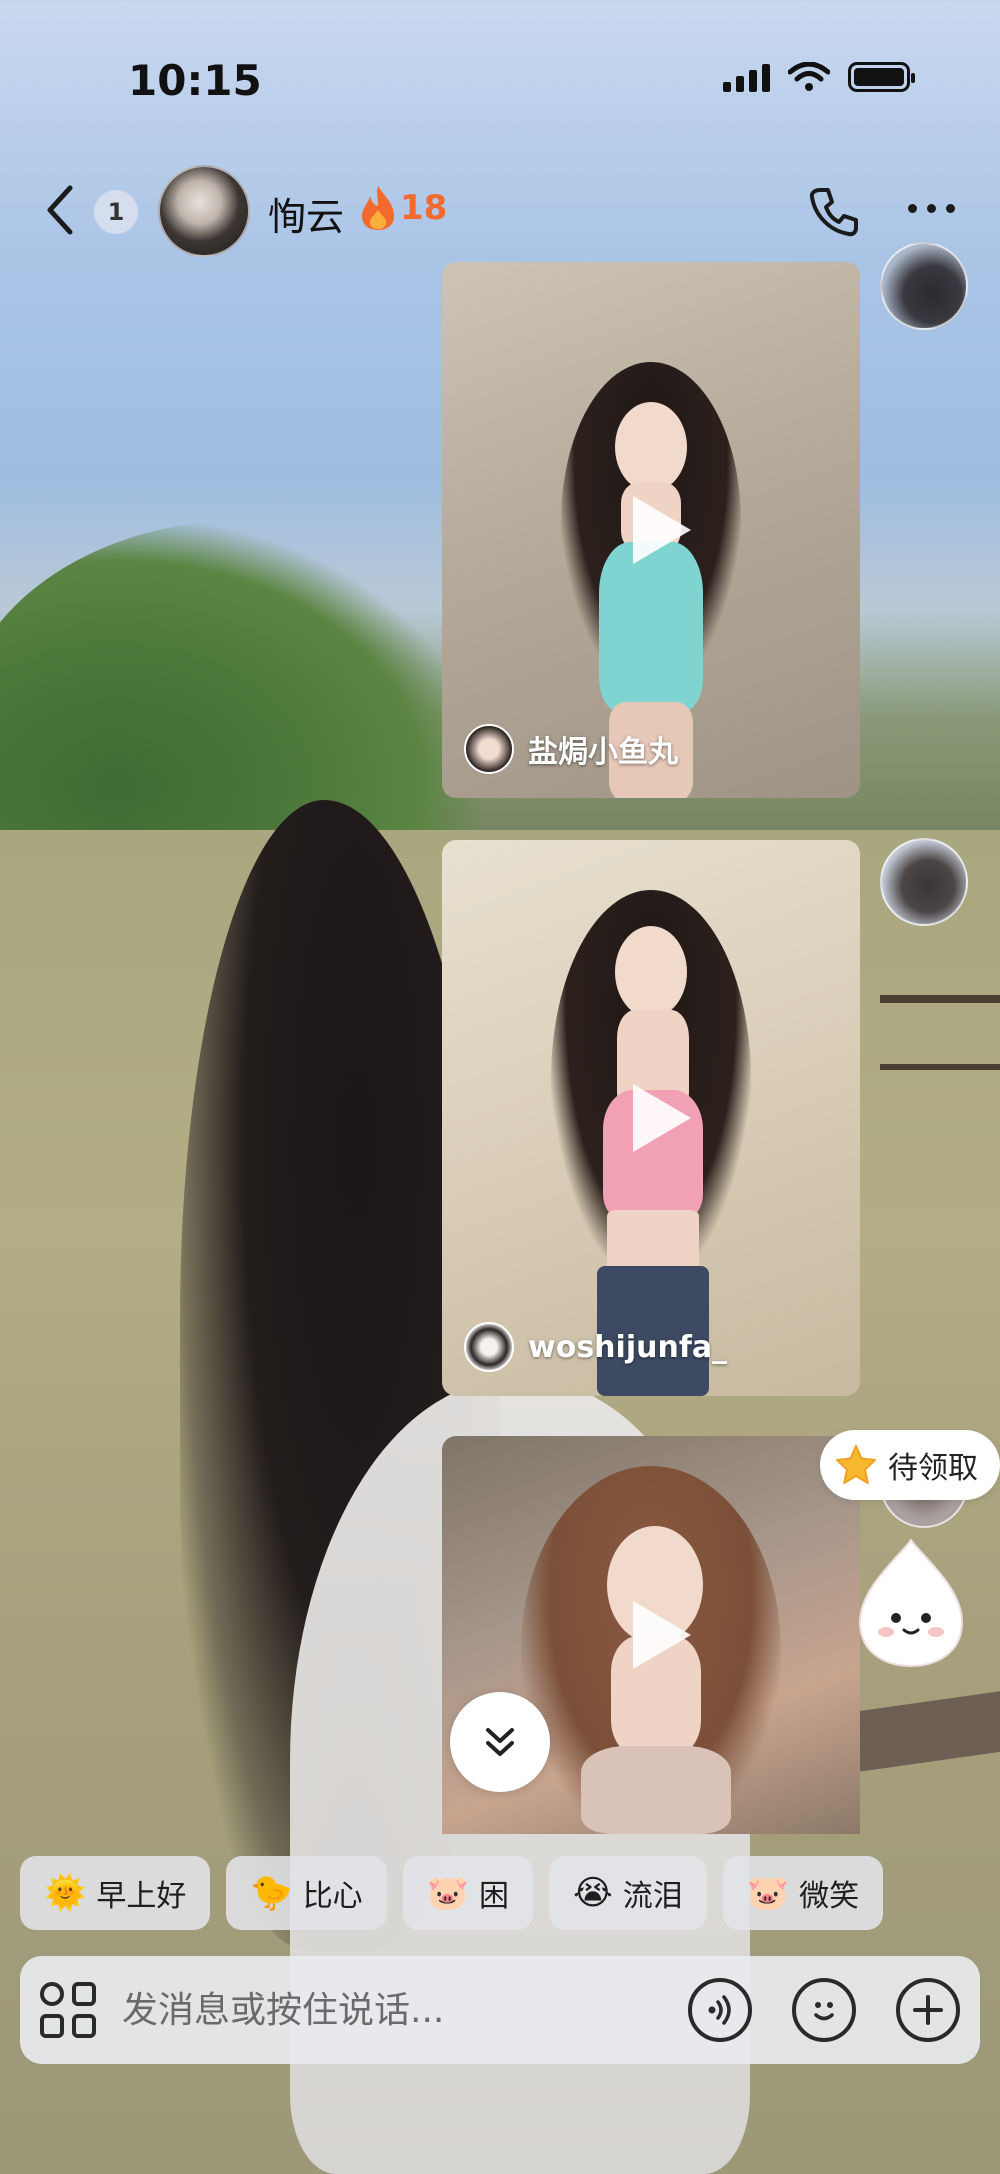 This screenshot has width=1000, height=2174. Describe the element at coordinates (628, 1347) in the screenshot. I see `author-name: woshijunfa_` at that location.